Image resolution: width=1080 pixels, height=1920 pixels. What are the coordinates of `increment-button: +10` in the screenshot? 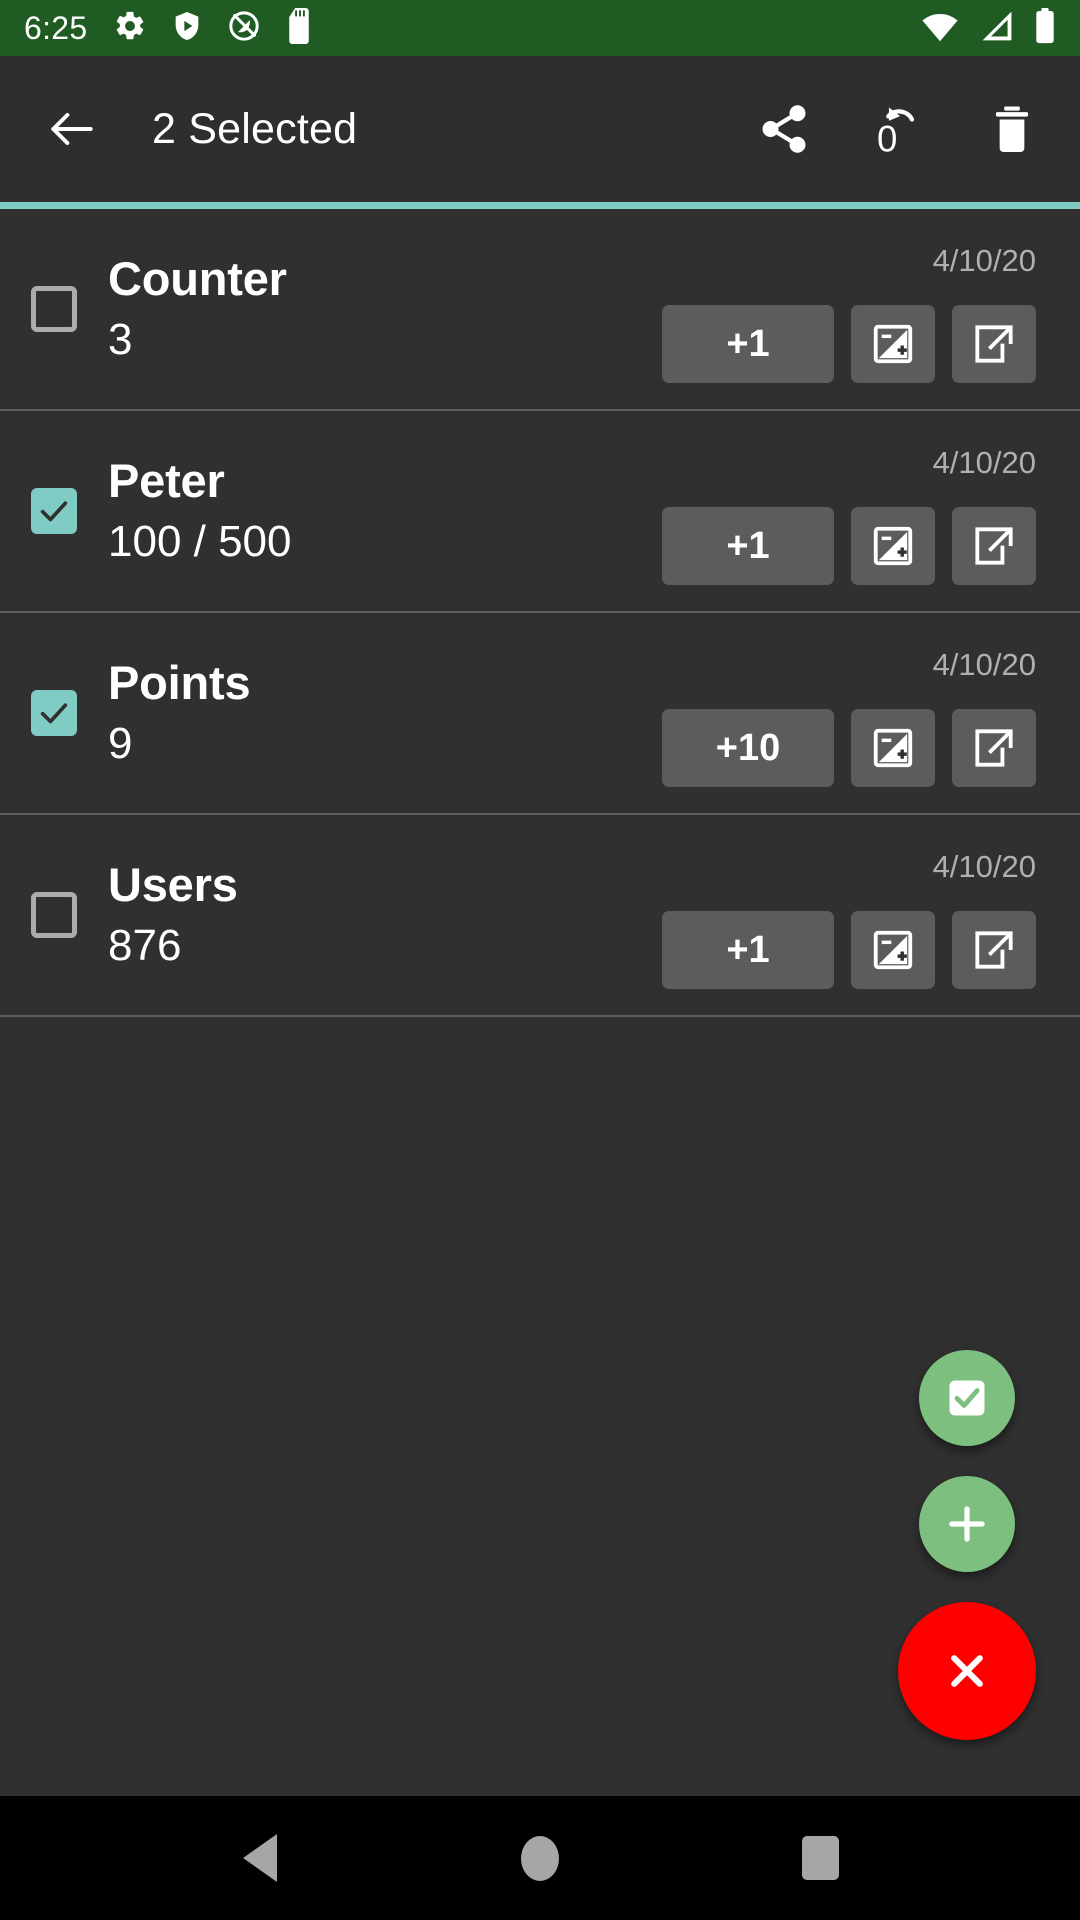 It's located at (748, 748).